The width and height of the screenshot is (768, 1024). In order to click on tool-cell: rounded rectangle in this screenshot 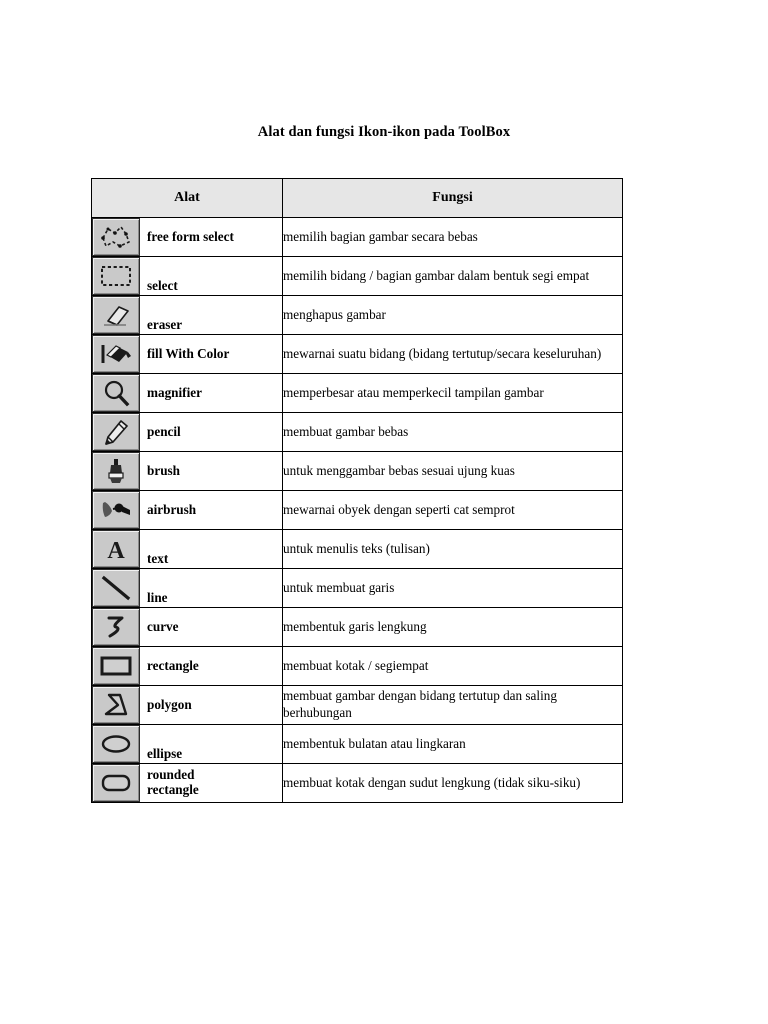, I will do `click(187, 783)`.